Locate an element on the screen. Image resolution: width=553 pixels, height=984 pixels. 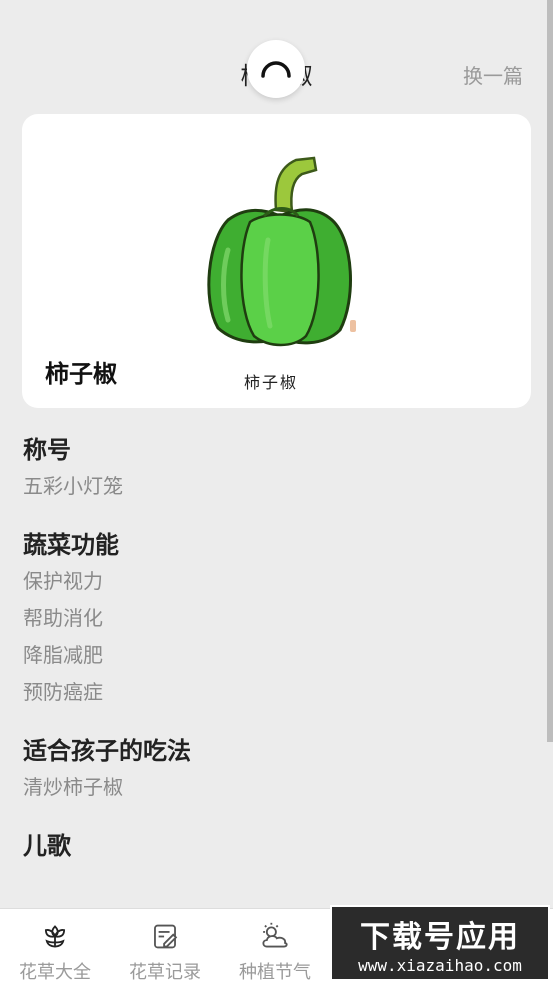
list-item: 降脂减肥 is located at coordinates (63, 655).